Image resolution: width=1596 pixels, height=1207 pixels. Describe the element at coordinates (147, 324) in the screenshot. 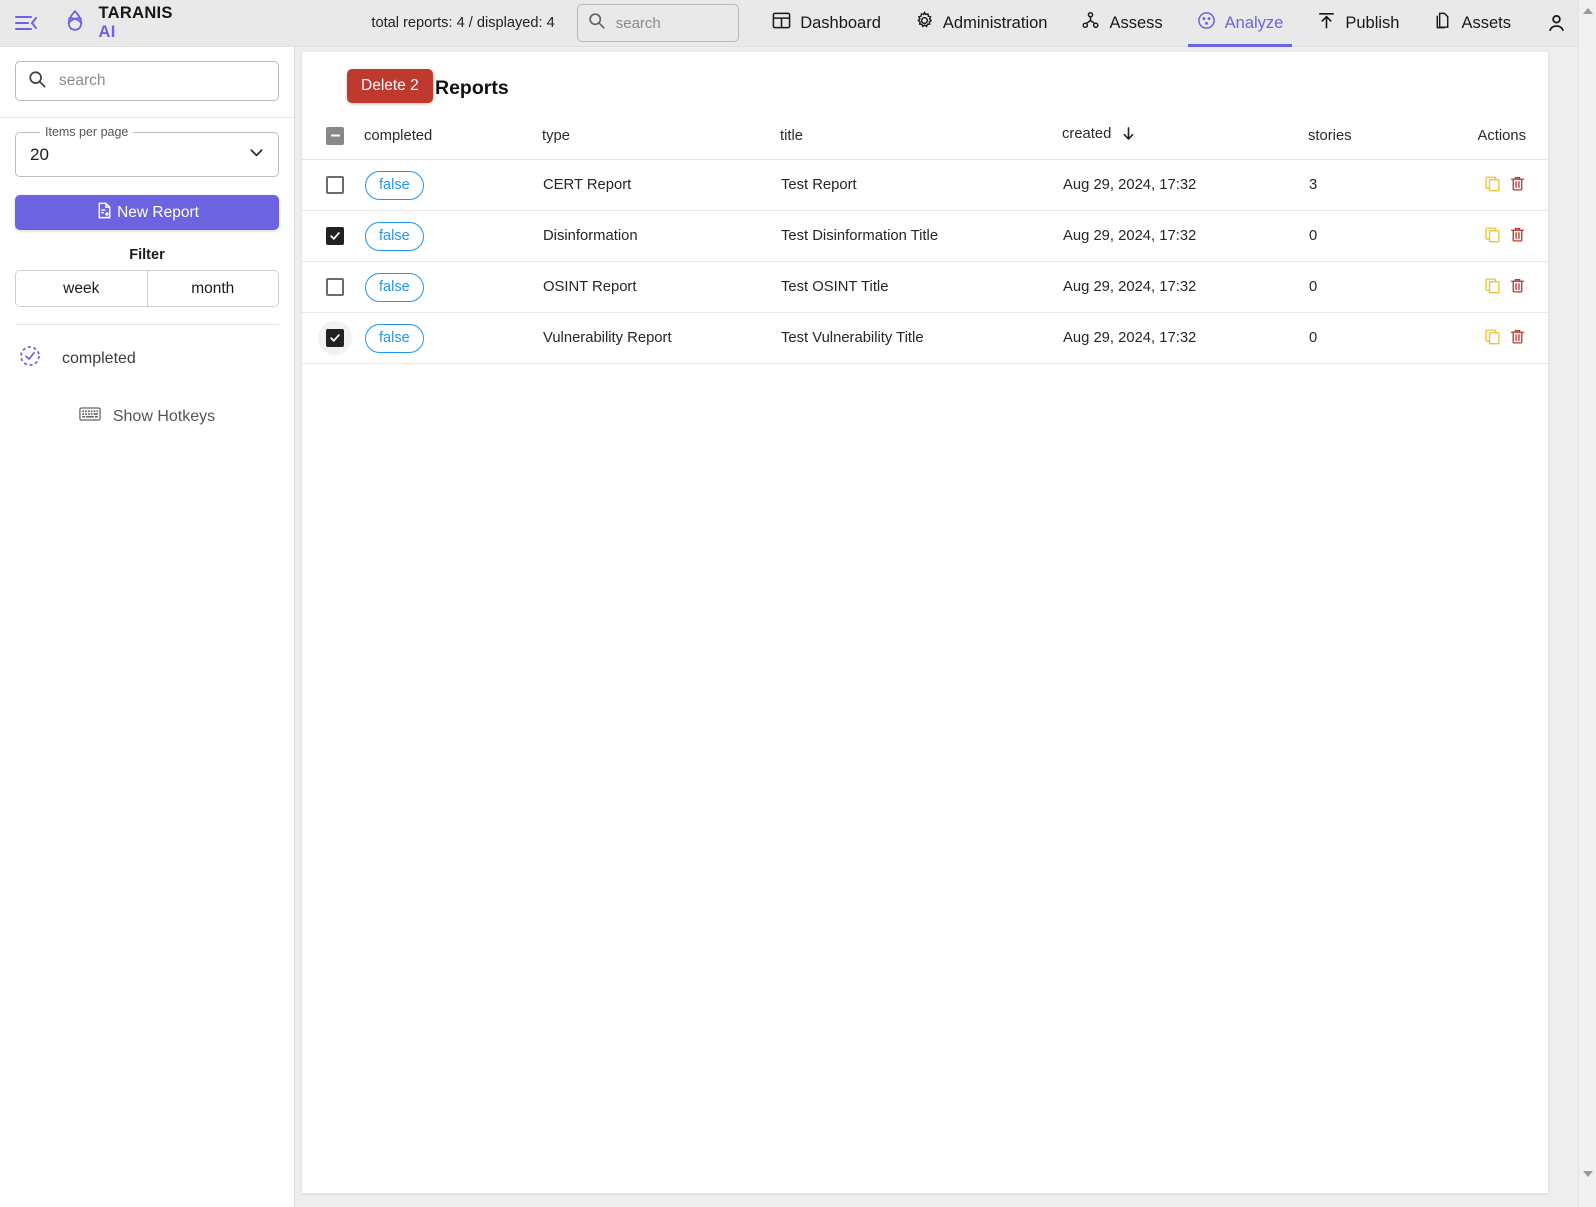

I see `sidebar-divider` at that location.